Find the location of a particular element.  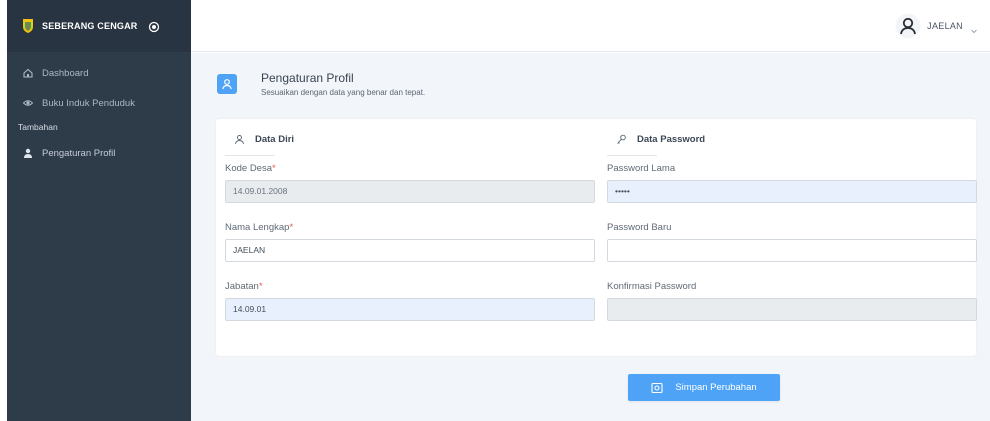

konfirmasi-password-input is located at coordinates (792, 309).